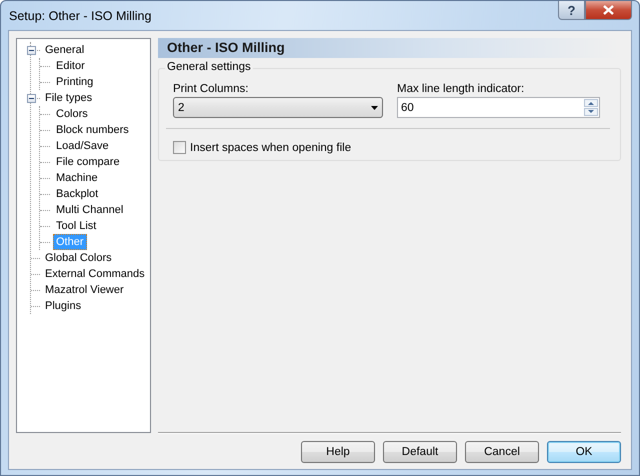 This screenshot has width=640, height=476. I want to click on help-button: ?, so click(571, 10).